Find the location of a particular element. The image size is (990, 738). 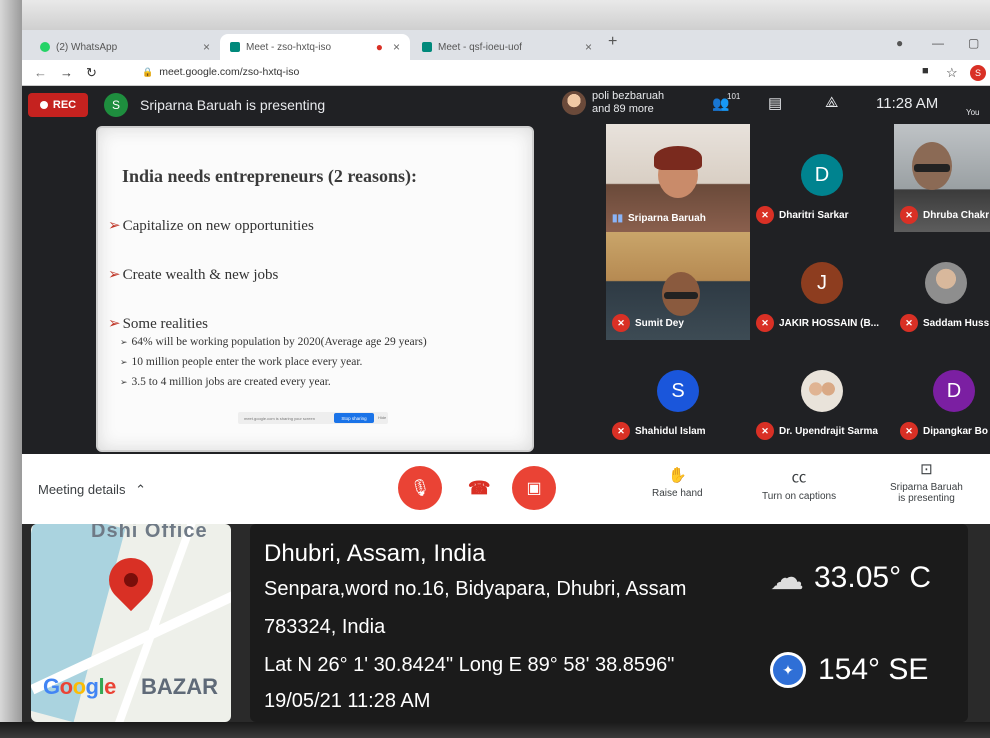

map-label-top: Dshi Office is located at coordinates (149, 533).